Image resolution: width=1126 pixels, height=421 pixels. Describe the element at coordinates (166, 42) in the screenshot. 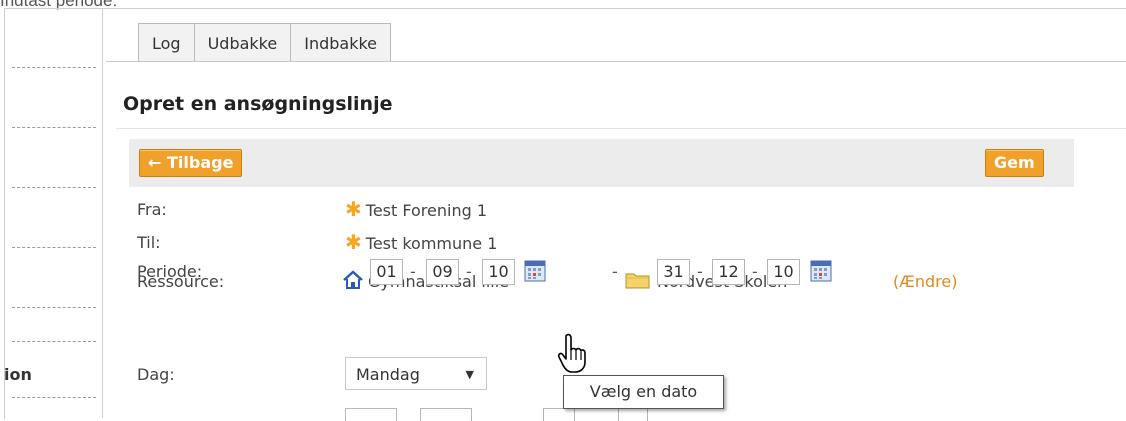

I see `tab-log: Log` at that location.